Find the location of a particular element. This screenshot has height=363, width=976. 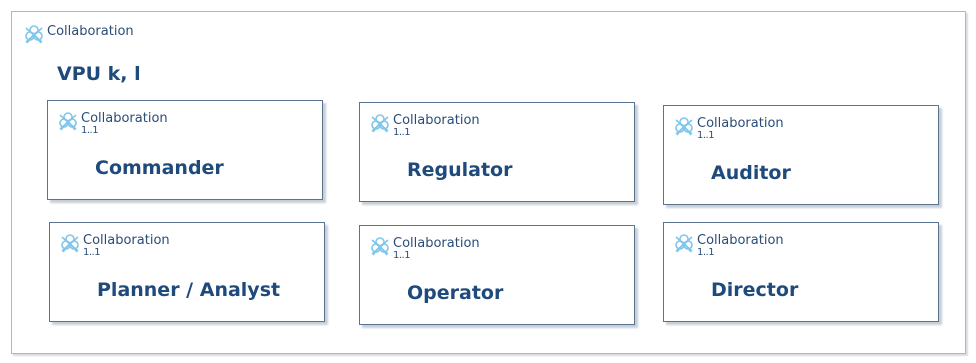

container-stereotype-label: Collaboration is located at coordinates (90, 31).